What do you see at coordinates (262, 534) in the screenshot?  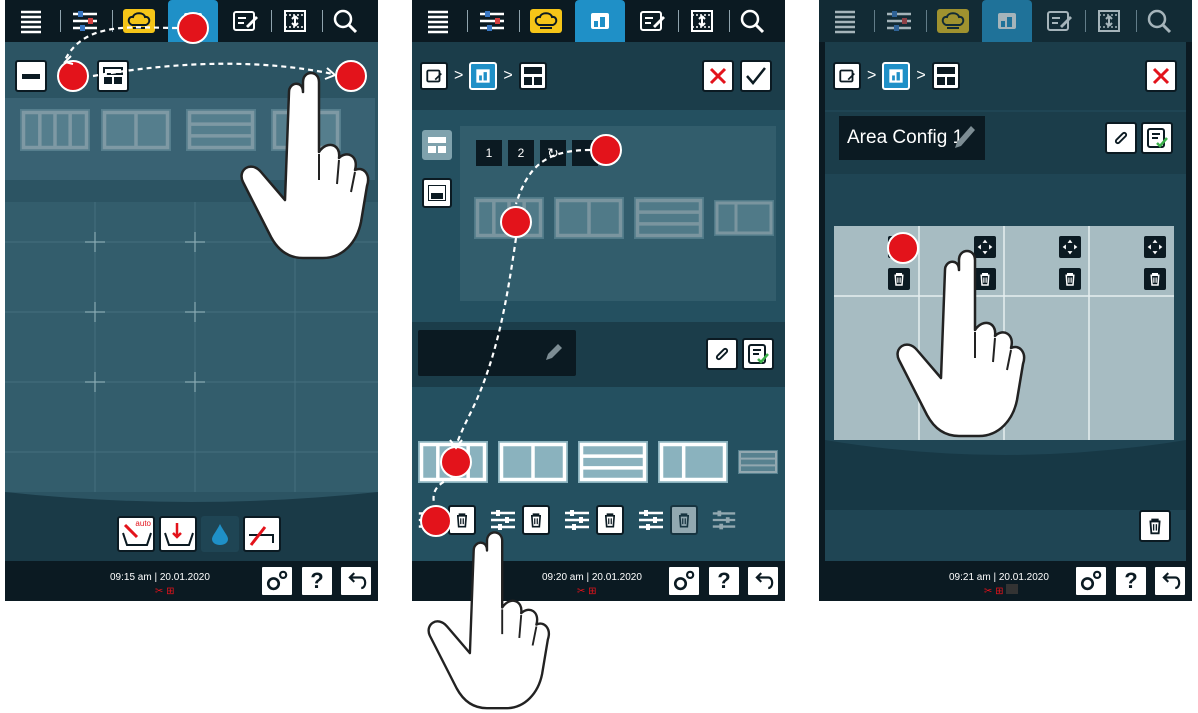 I see `rinse-button` at bounding box center [262, 534].